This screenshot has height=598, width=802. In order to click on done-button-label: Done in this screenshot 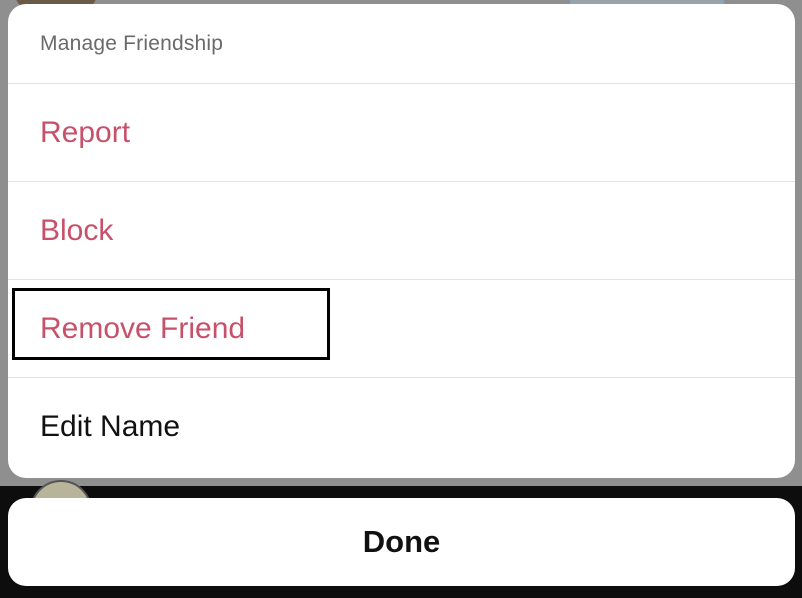, I will do `click(401, 541)`.